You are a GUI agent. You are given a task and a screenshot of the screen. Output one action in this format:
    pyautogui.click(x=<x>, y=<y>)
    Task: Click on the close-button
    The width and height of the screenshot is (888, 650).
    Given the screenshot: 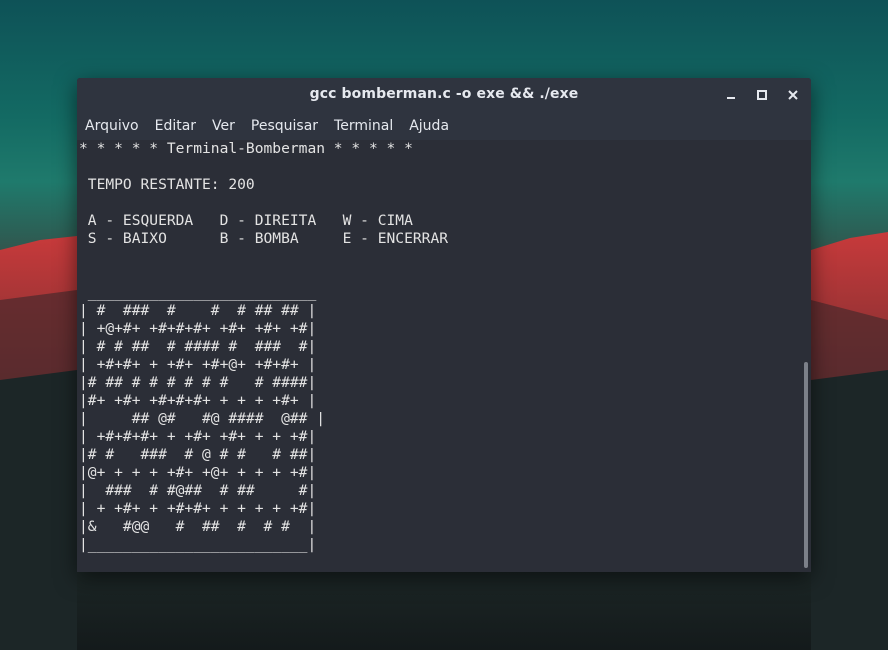 What is the action you would take?
    pyautogui.click(x=793, y=95)
    